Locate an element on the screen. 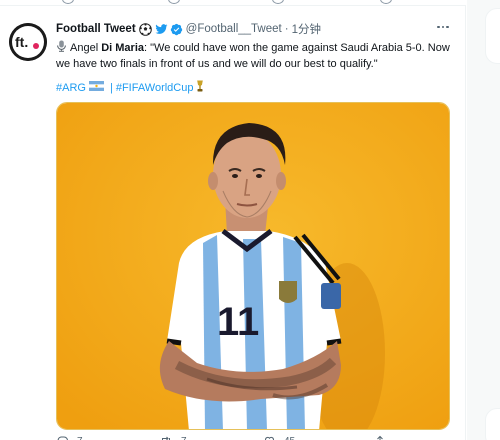  more-options-button is located at coordinates (443, 27).